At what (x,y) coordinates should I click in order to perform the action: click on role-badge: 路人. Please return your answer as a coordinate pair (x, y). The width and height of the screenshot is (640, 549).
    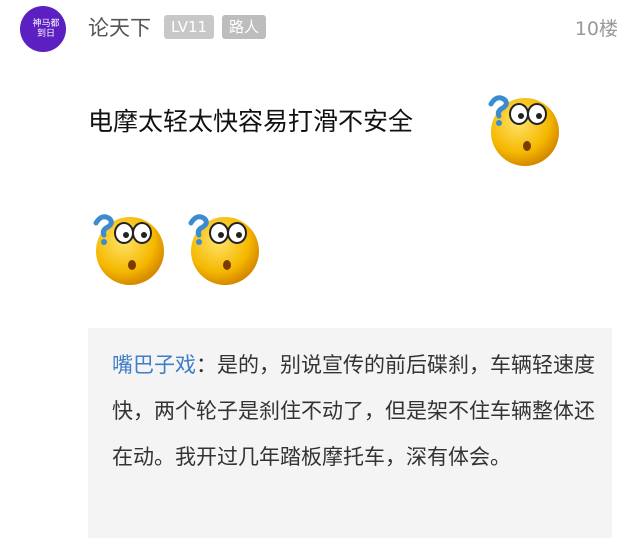
    Looking at the image, I should click on (244, 27).